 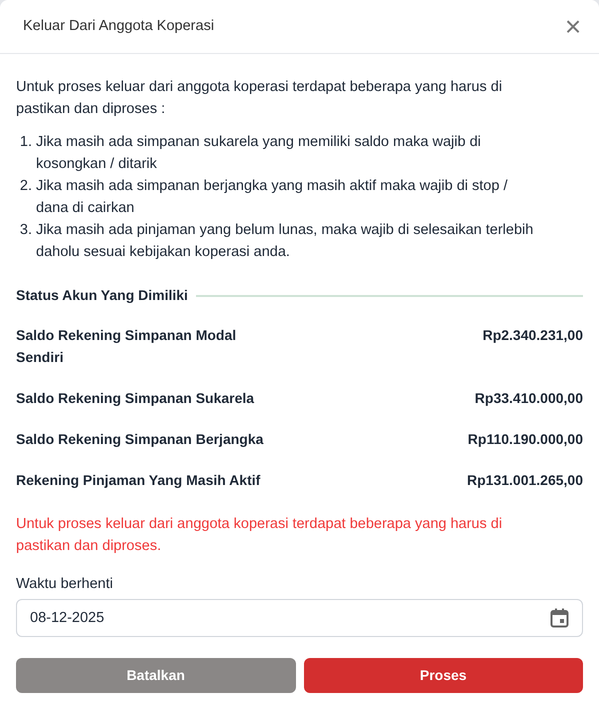 What do you see at coordinates (559, 618) in the screenshot?
I see `calendar-icon` at bounding box center [559, 618].